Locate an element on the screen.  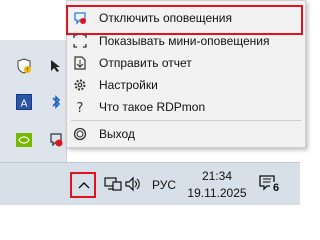
bluetooth-icon is located at coordinates (56, 102).